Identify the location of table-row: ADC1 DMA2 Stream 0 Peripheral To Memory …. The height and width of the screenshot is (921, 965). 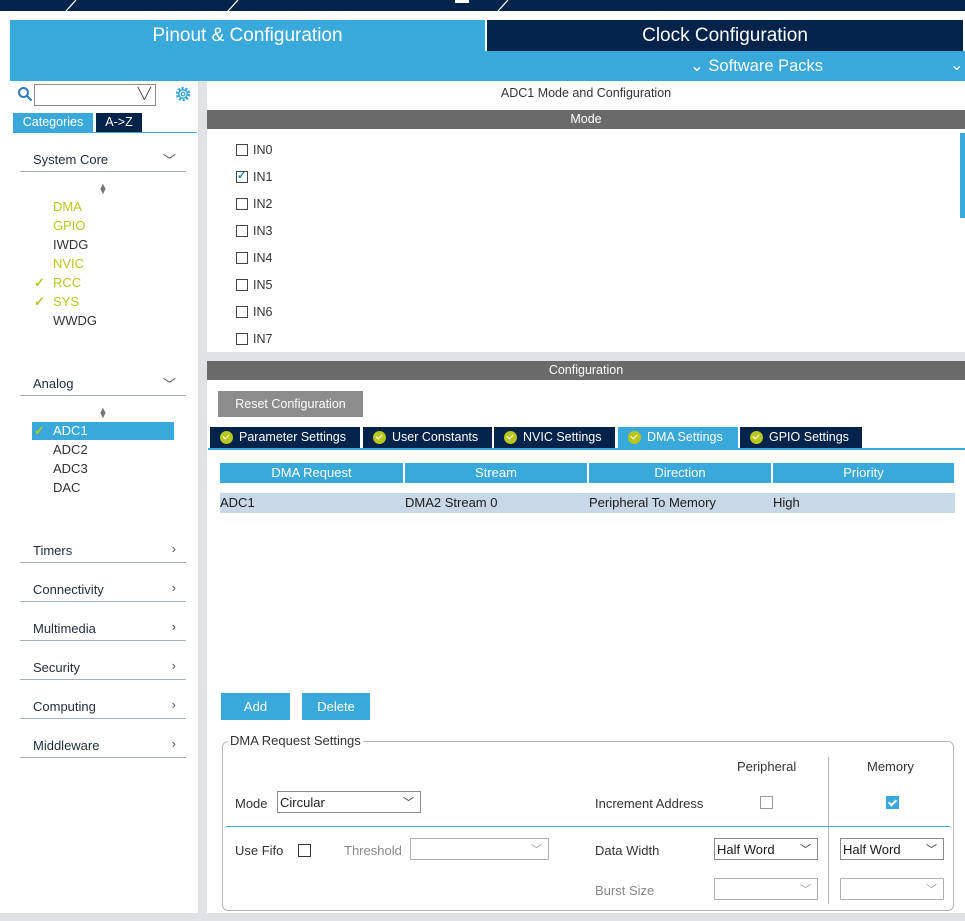
(587, 503).